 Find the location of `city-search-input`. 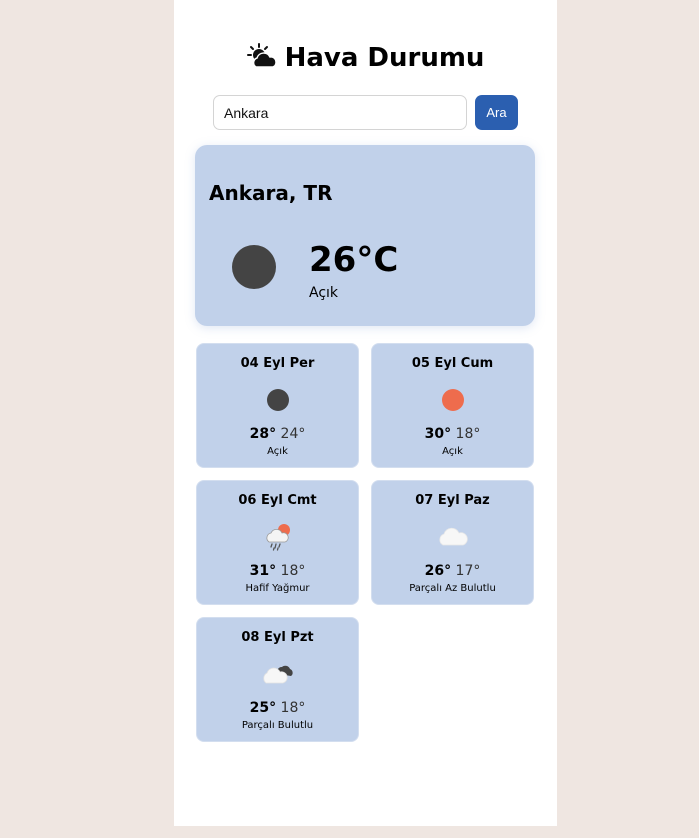

city-search-input is located at coordinates (340, 112).